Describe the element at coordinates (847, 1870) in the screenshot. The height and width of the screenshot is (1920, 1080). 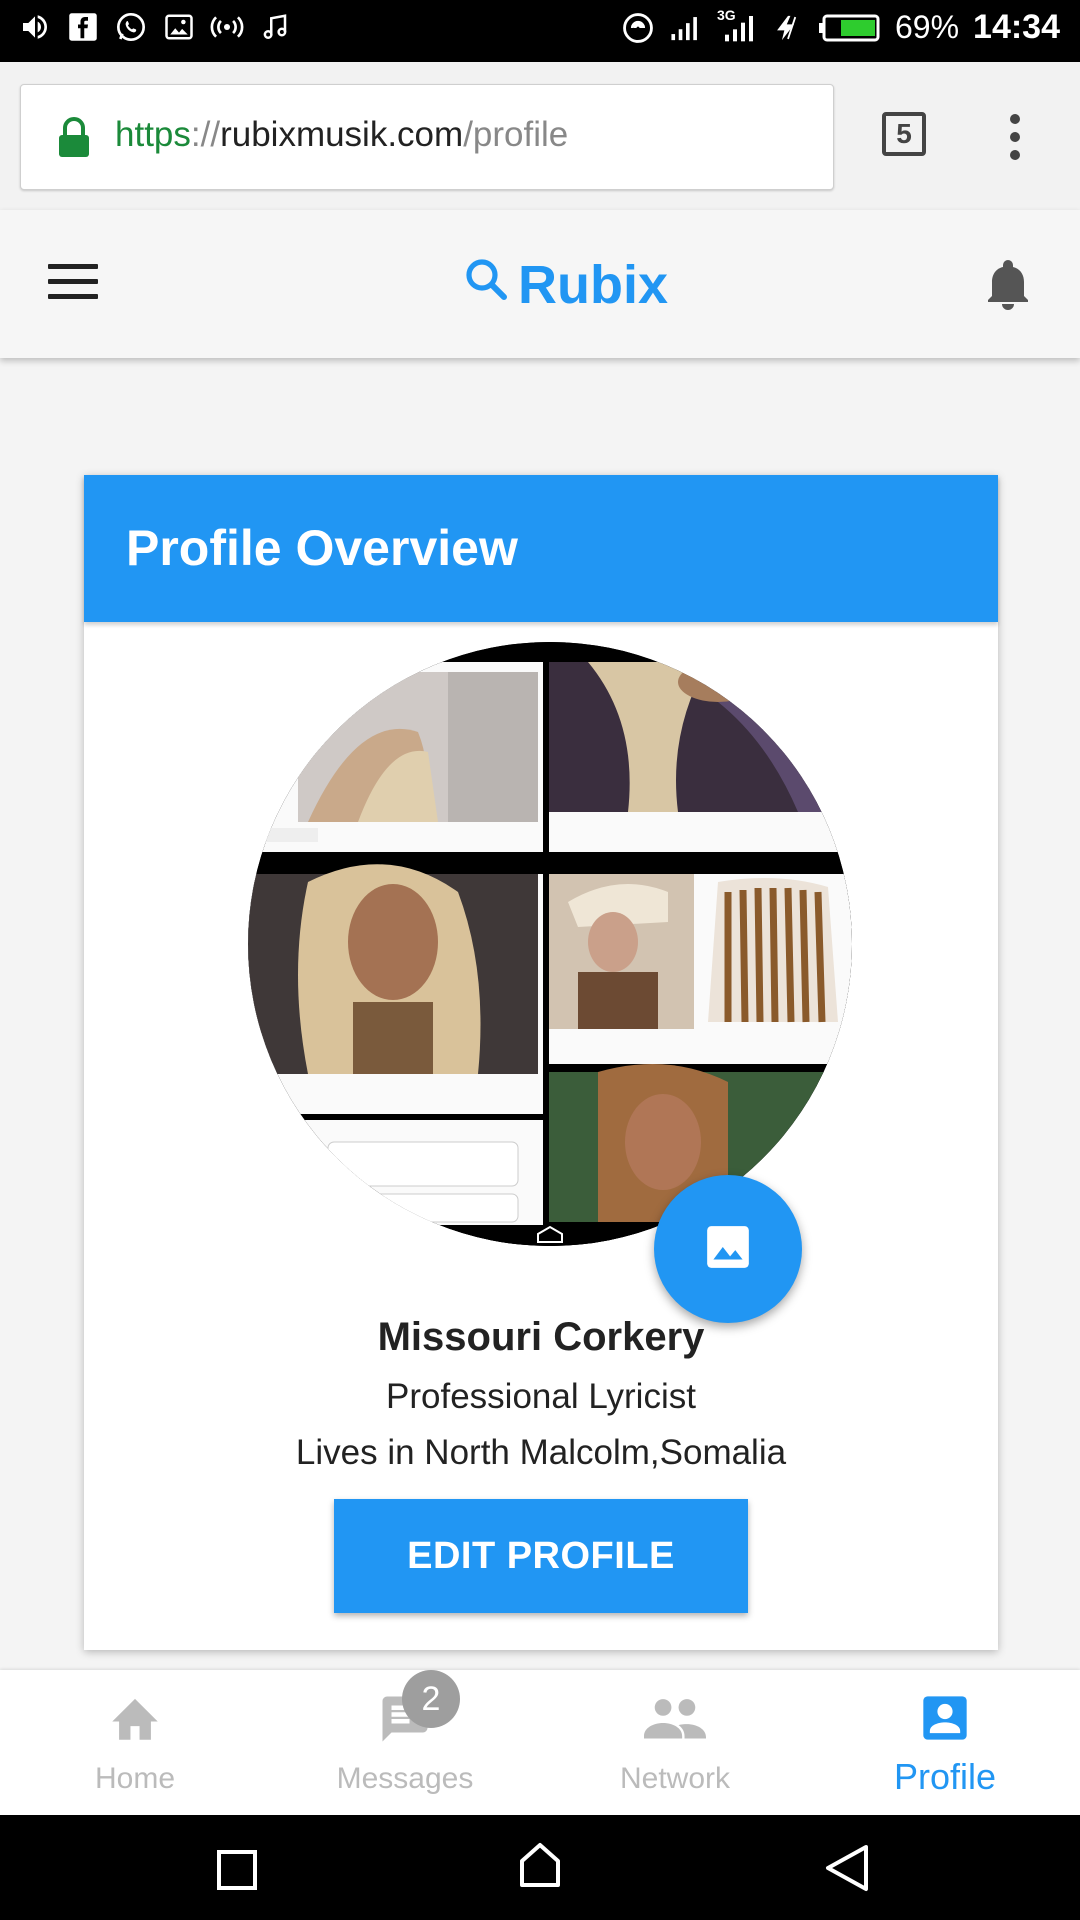
I see `back-button` at that location.